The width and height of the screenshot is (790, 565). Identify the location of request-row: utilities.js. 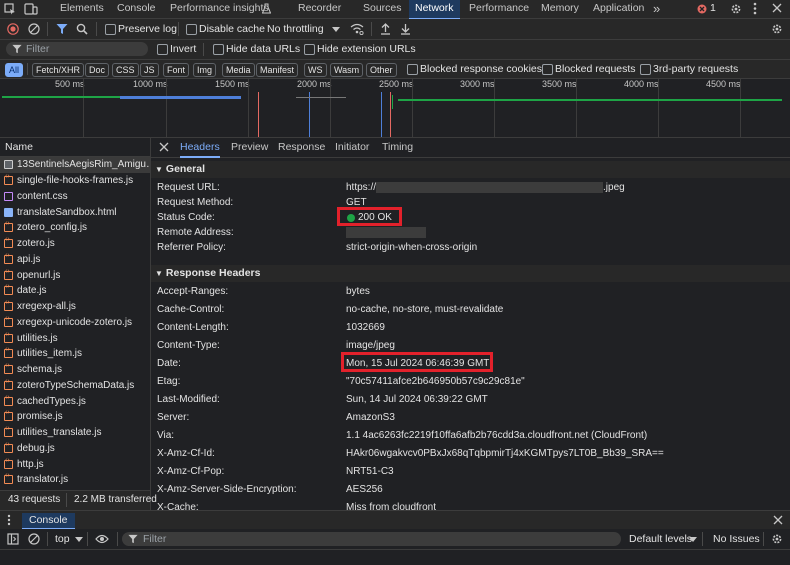
(75, 338).